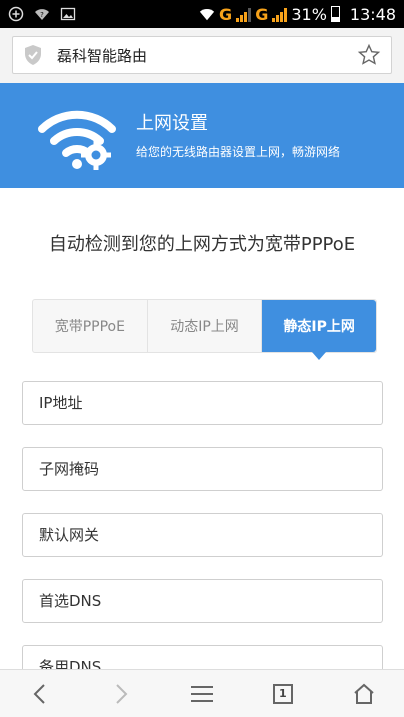 The height and width of the screenshot is (717, 404). Describe the element at coordinates (33, 55) in the screenshot. I see `shield-icon` at that location.